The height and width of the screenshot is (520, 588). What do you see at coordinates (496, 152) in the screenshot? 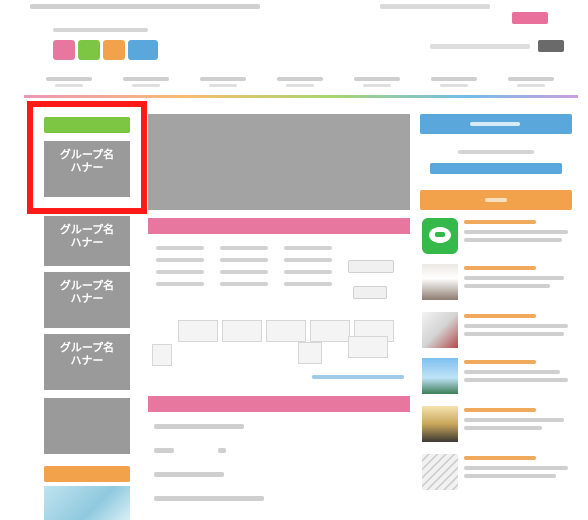
I see `right-info-text` at bounding box center [496, 152].